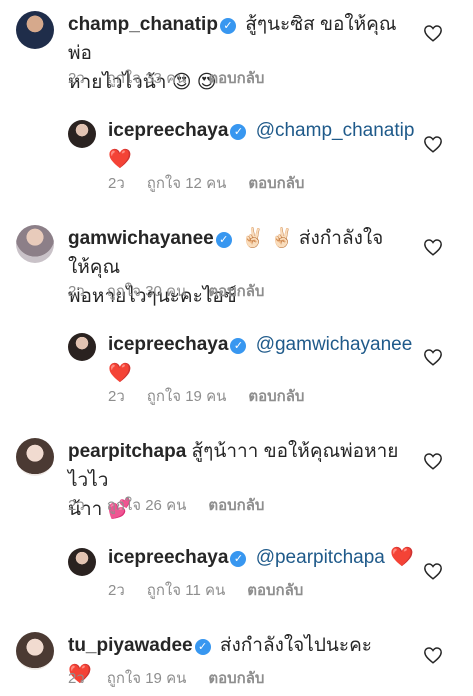 The image size is (473, 696). I want to click on username: champ_chanatip, so click(143, 24).